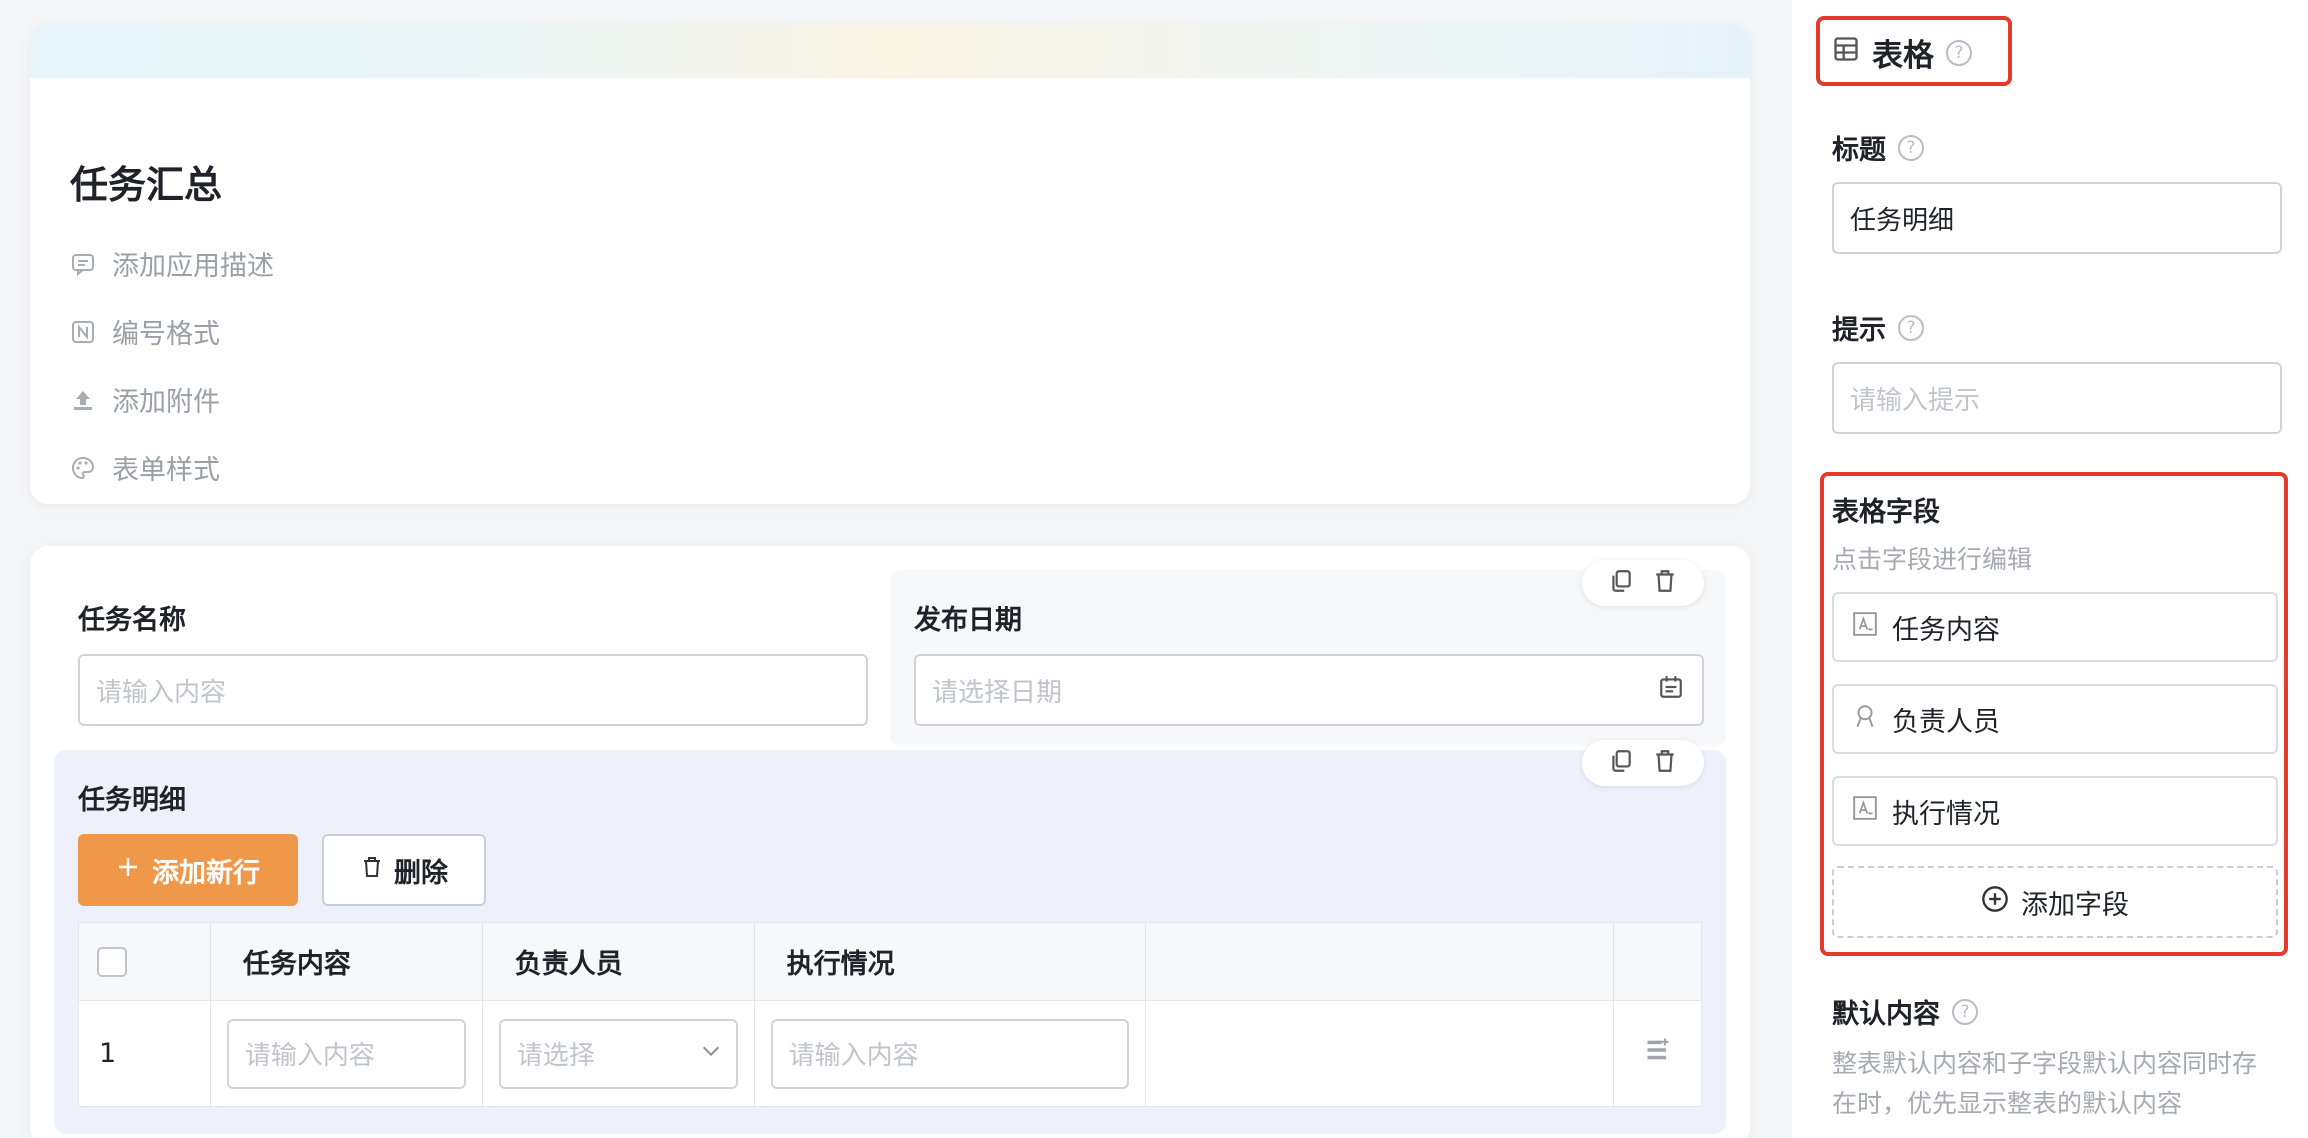 The height and width of the screenshot is (1138, 2308). I want to click on empty-header-cell, so click(1379, 961).